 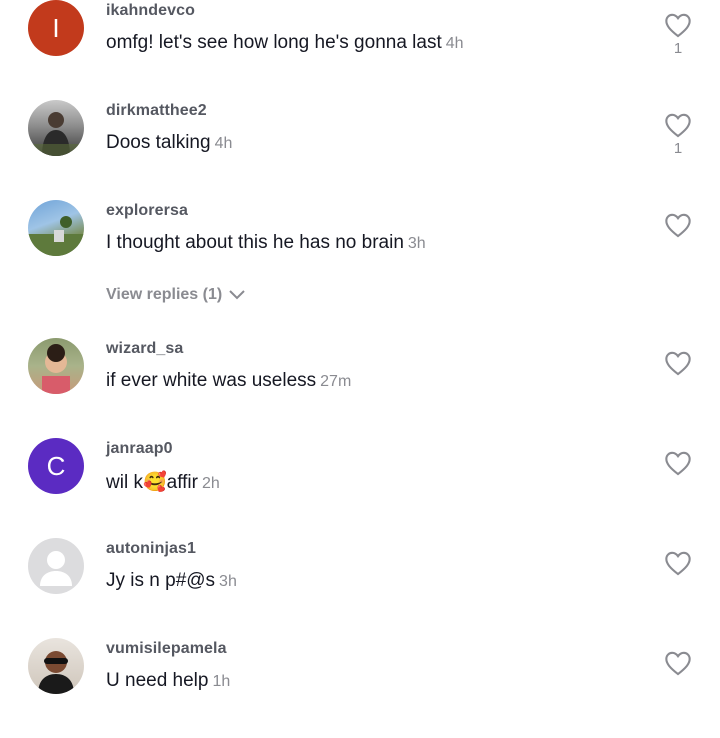 I want to click on comment-text: U need help 1h, so click(x=168, y=680).